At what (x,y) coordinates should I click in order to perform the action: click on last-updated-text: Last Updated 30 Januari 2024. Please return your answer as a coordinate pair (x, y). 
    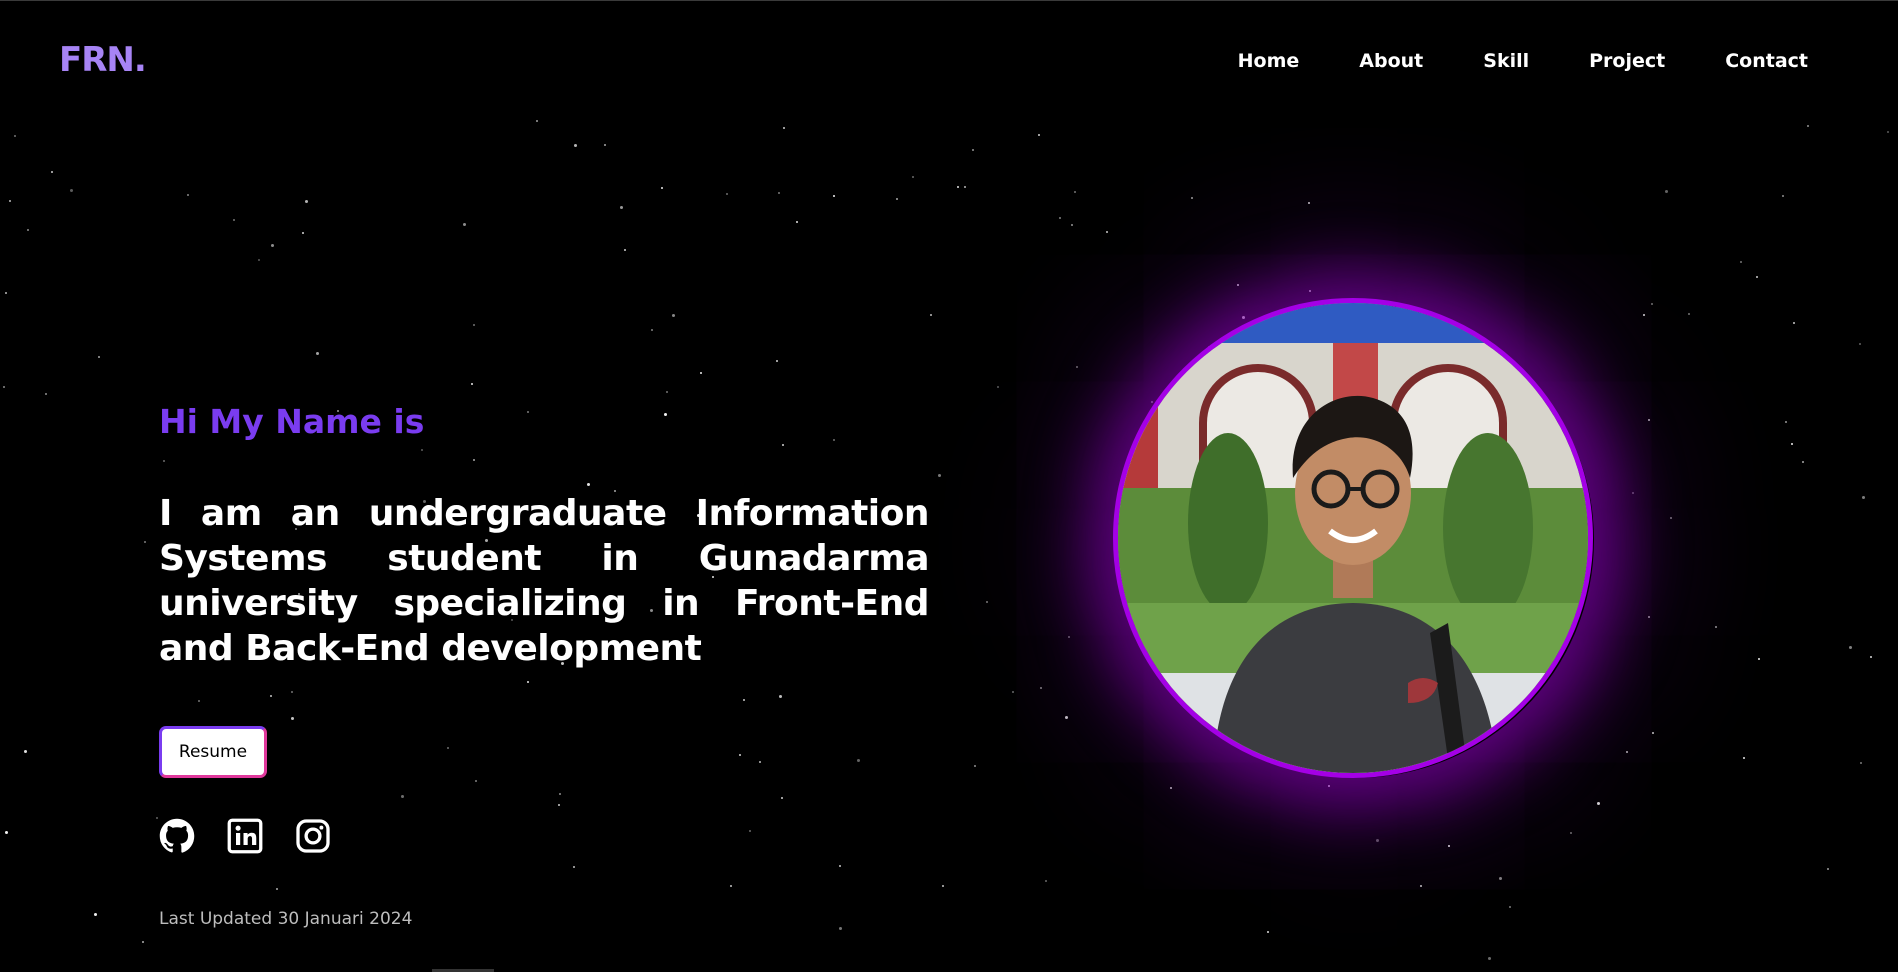
    Looking at the image, I should click on (286, 919).